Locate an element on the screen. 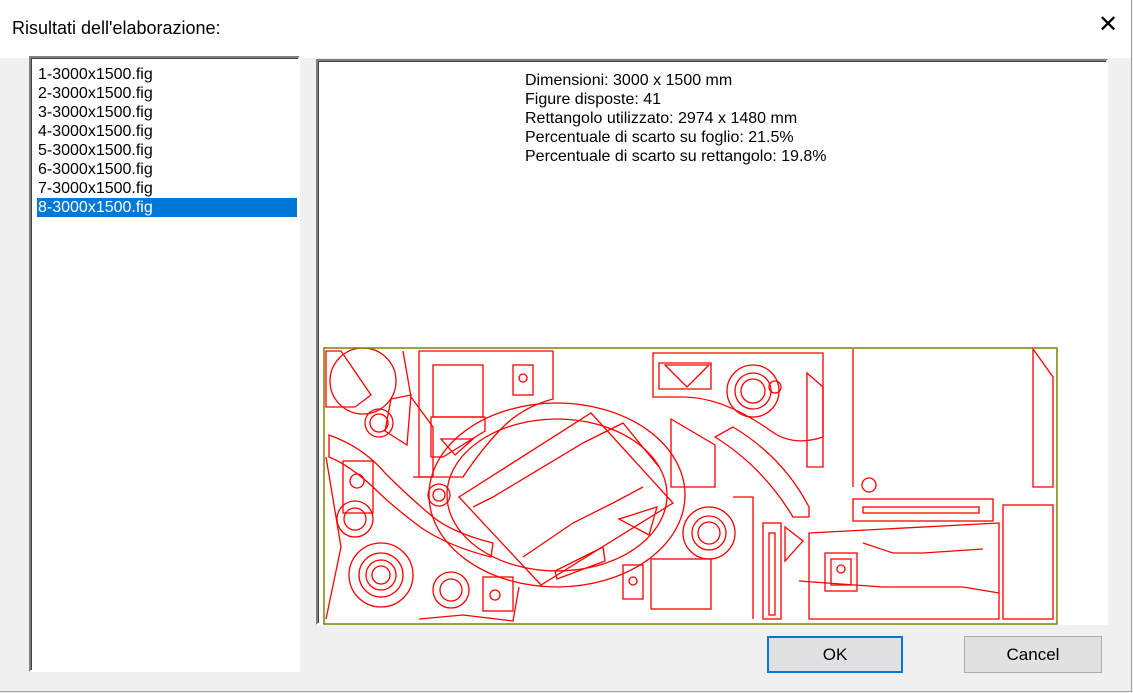 This screenshot has height=693, width=1133. figures-count-text: Figure disposte: 41 is located at coordinates (593, 99).